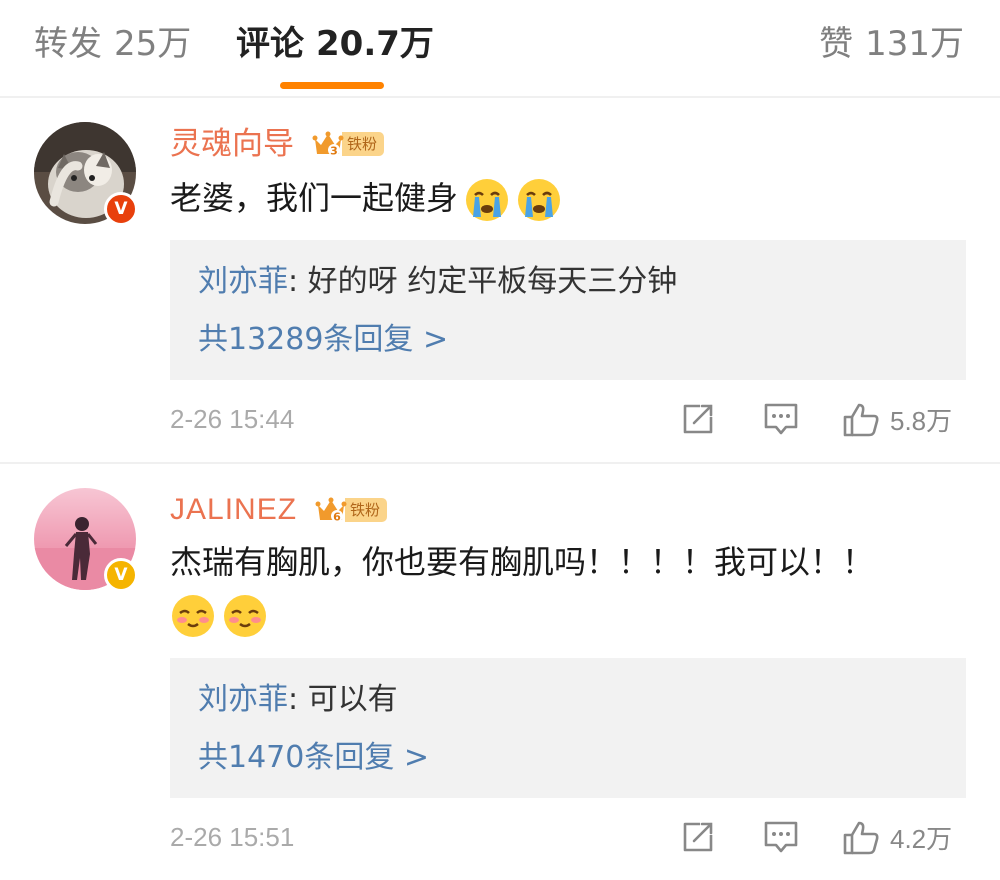 This screenshot has height=880, width=1000. Describe the element at coordinates (352, 699) in the screenshot. I see `reply-text: 可以有` at that location.